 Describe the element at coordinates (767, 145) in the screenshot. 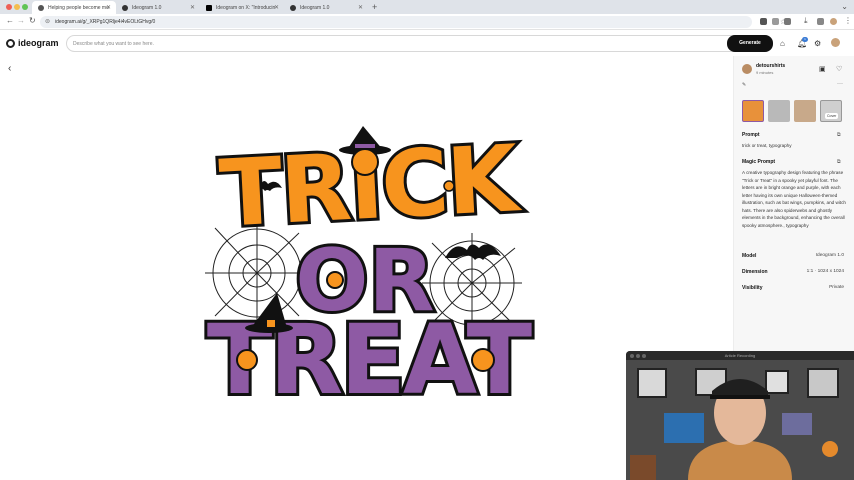

I see `prompt-text: trick or treat, typography` at that location.